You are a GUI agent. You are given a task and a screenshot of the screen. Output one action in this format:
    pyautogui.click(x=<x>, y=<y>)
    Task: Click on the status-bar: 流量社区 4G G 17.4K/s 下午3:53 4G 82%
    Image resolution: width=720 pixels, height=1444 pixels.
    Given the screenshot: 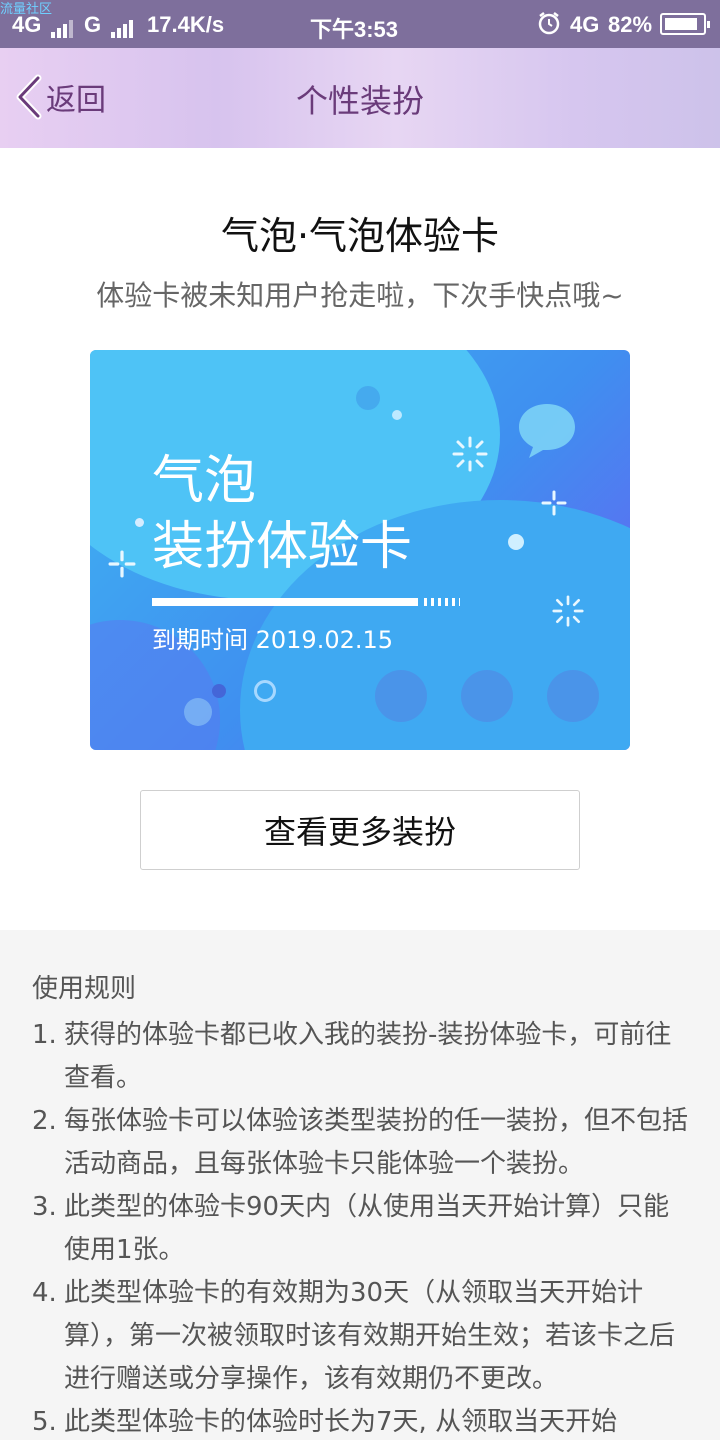 What is the action you would take?
    pyautogui.click(x=360, y=24)
    